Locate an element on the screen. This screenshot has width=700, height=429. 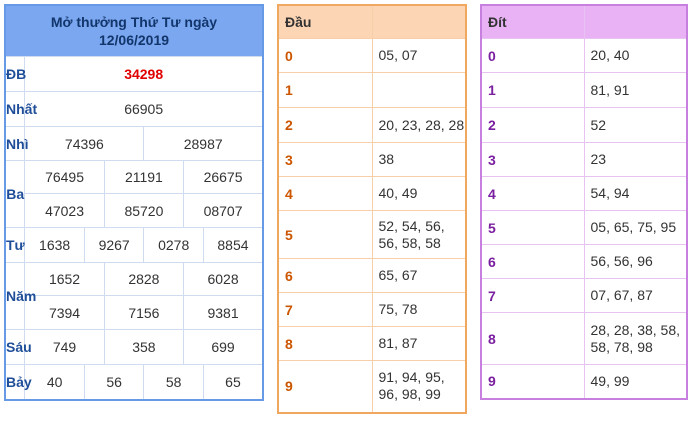
dit-digit: 3 is located at coordinates (532, 159).